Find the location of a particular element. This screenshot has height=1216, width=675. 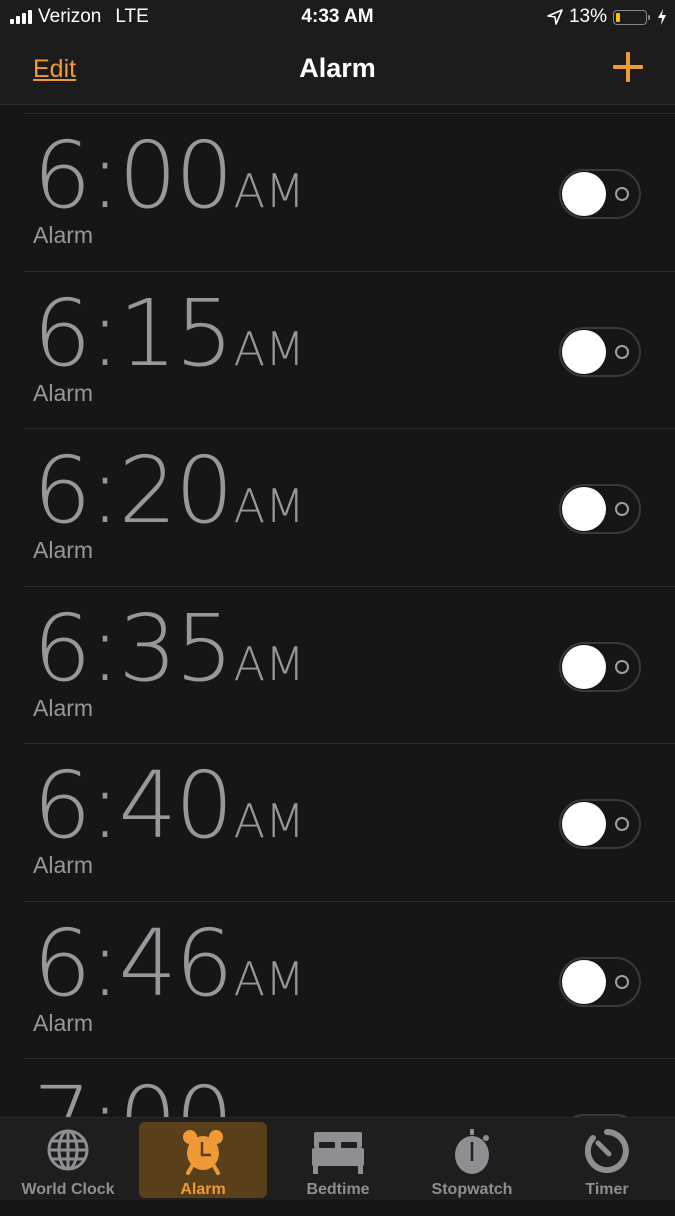

tab-world-clock: World Clock is located at coordinates (68, 1160).